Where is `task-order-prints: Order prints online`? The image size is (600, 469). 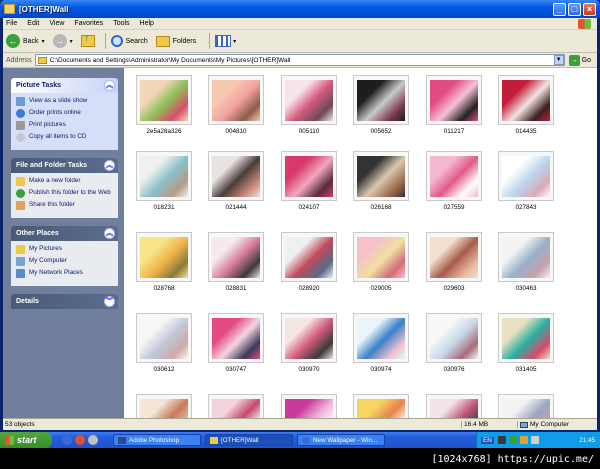
task-order-prints: Order prints online is located at coordinates (64, 113).